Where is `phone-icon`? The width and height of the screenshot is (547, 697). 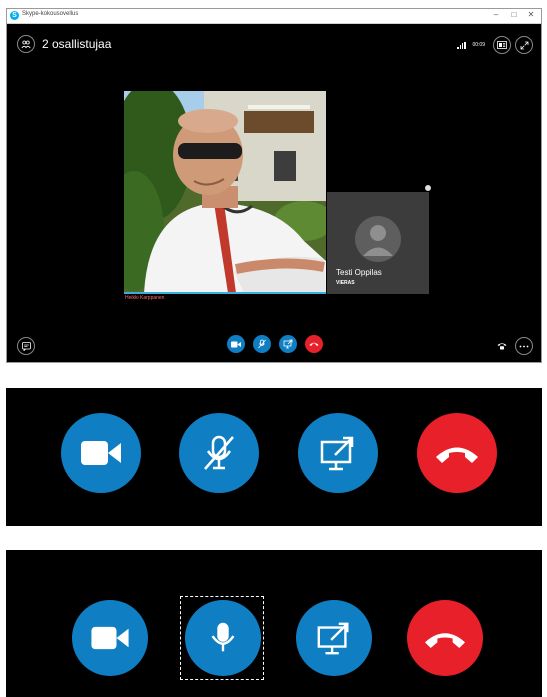 phone-icon is located at coordinates (502, 346).